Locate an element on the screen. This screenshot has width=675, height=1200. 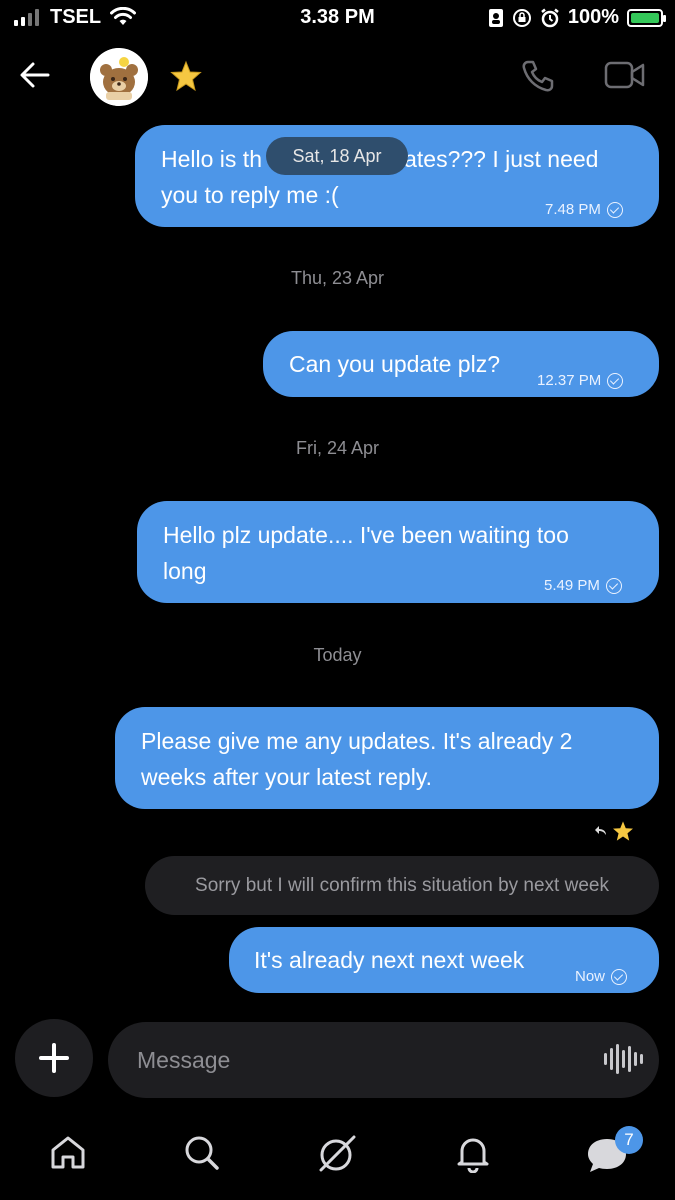
battery-percentage: 100% is located at coordinates (593, 17).